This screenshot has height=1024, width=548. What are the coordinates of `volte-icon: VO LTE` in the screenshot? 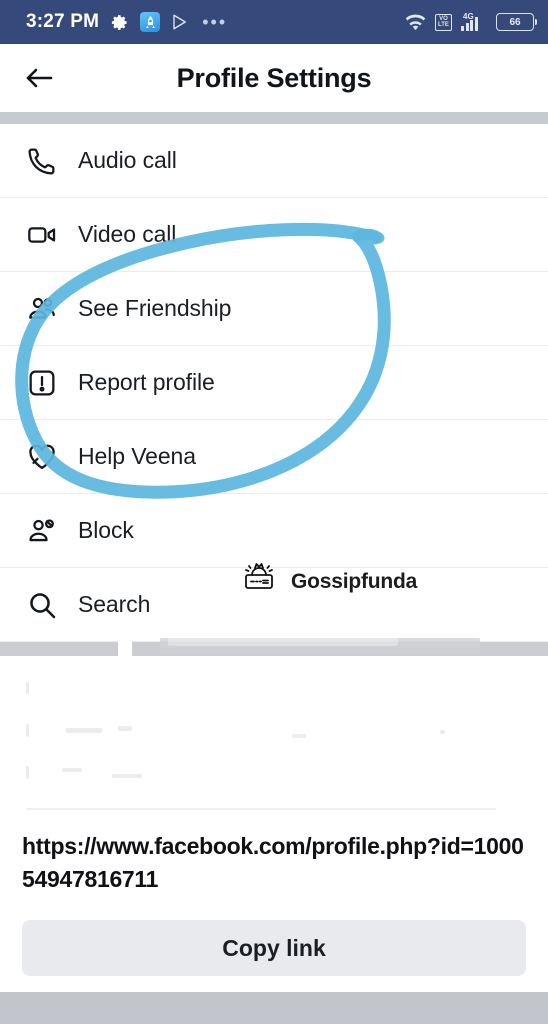 It's located at (443, 22).